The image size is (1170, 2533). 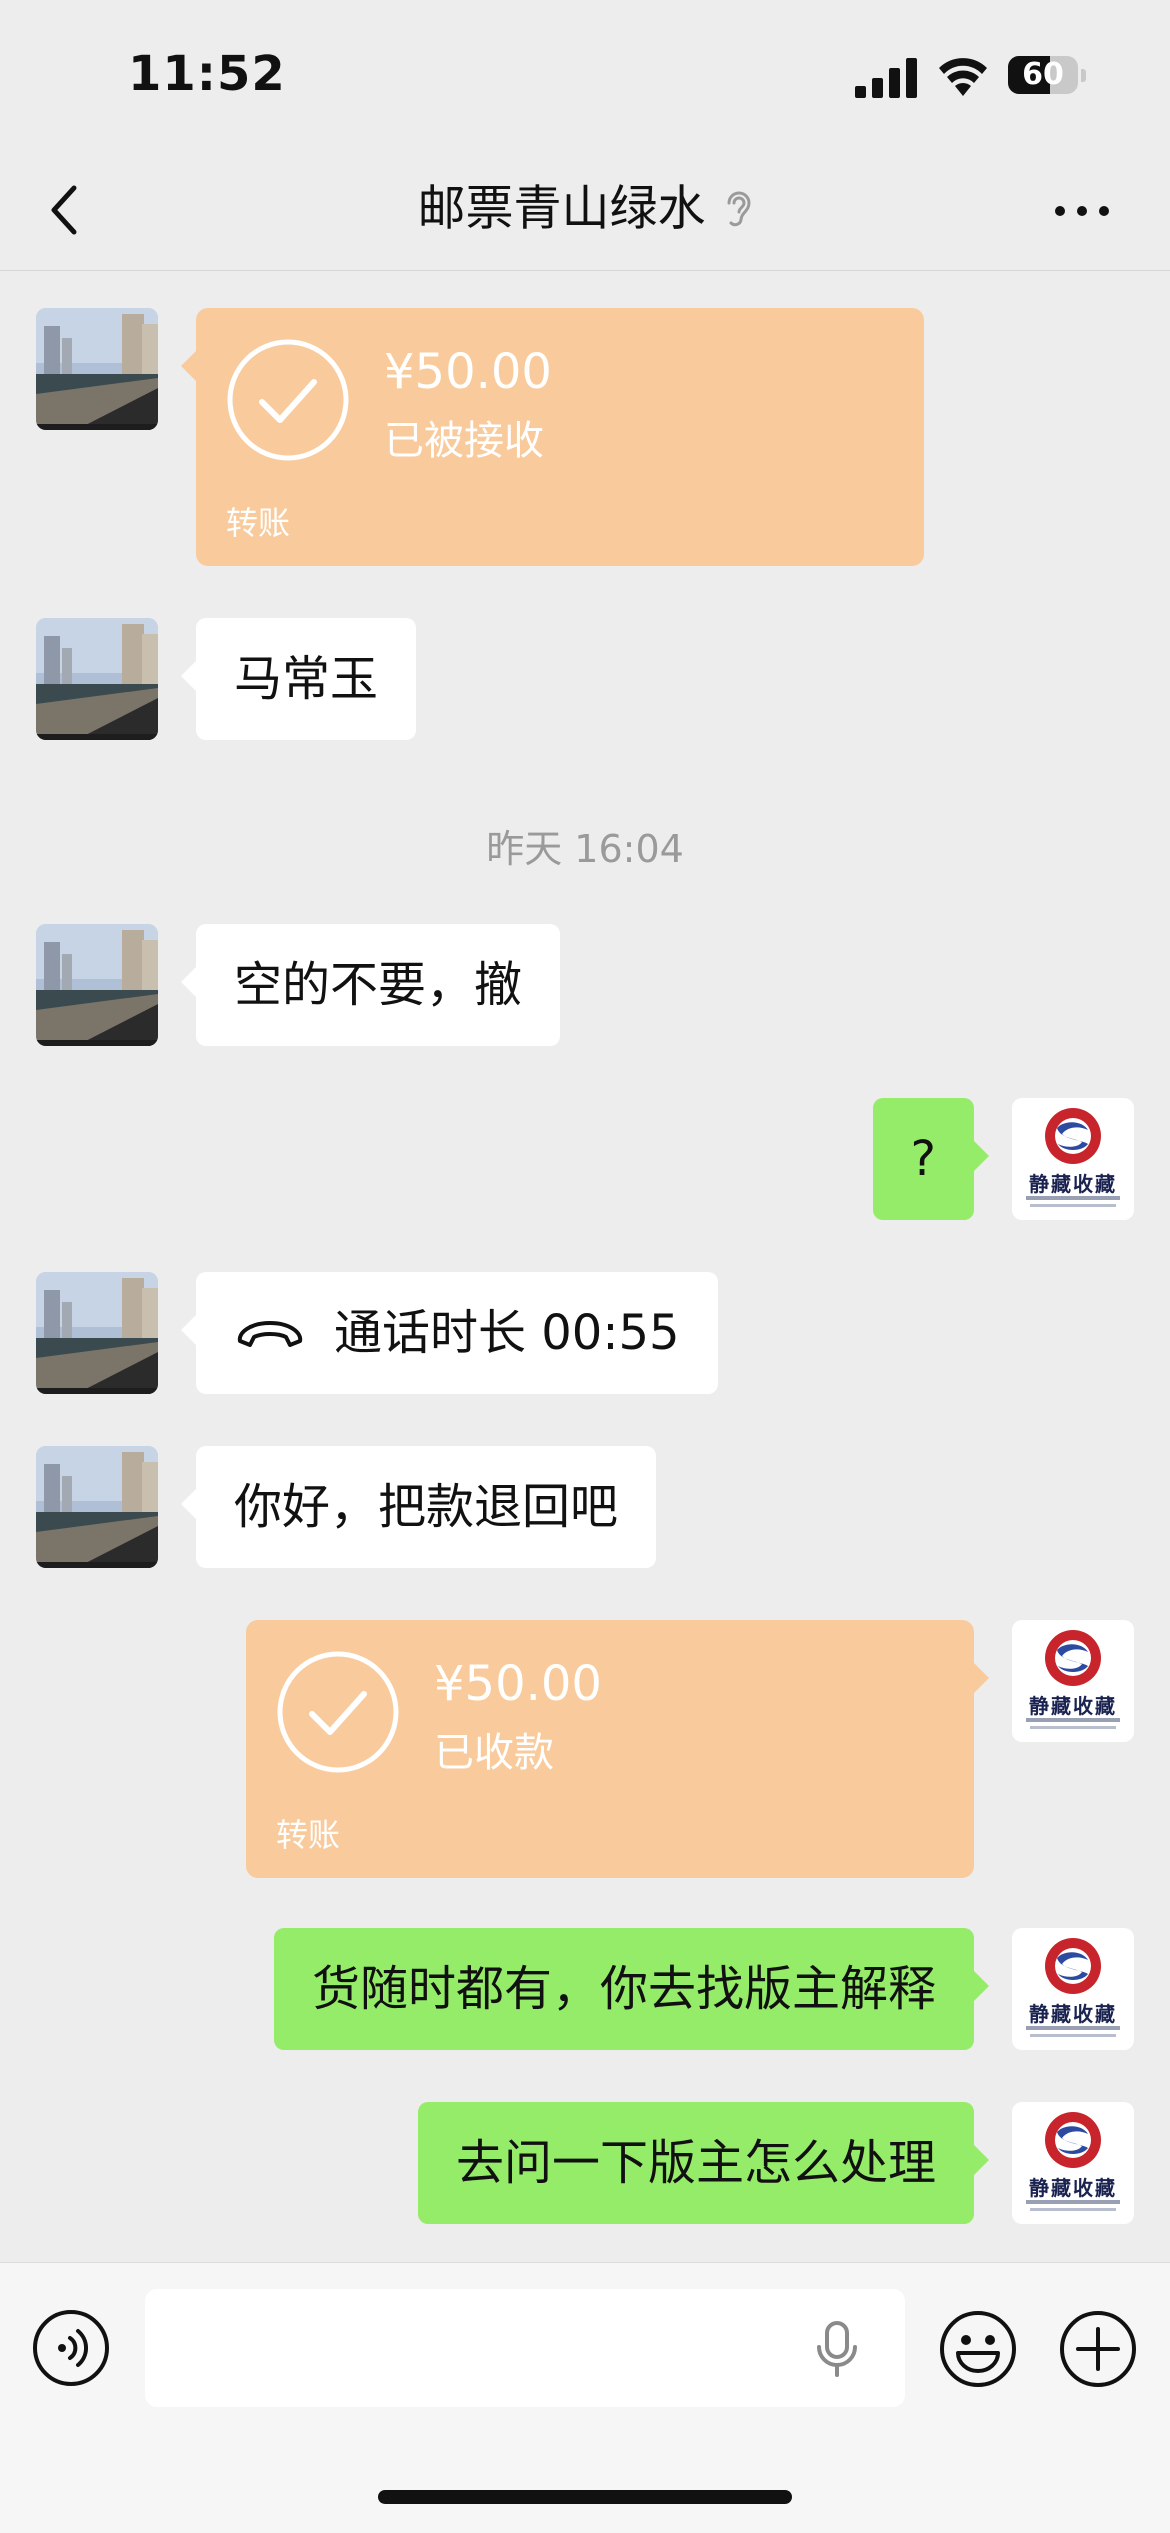 What do you see at coordinates (561, 208) in the screenshot?
I see `chat-title: 邮票青山绿水` at bounding box center [561, 208].